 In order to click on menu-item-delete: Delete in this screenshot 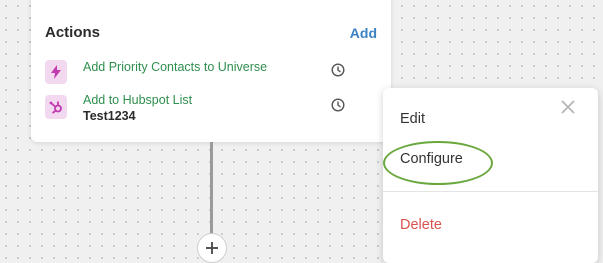, I will do `click(421, 225)`.